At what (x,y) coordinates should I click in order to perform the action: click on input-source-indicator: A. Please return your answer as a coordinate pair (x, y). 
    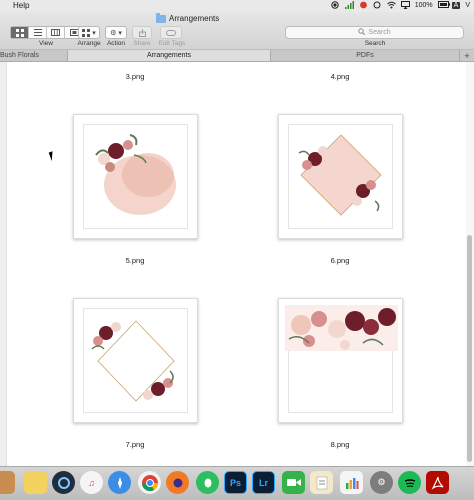
    Looking at the image, I should click on (456, 5).